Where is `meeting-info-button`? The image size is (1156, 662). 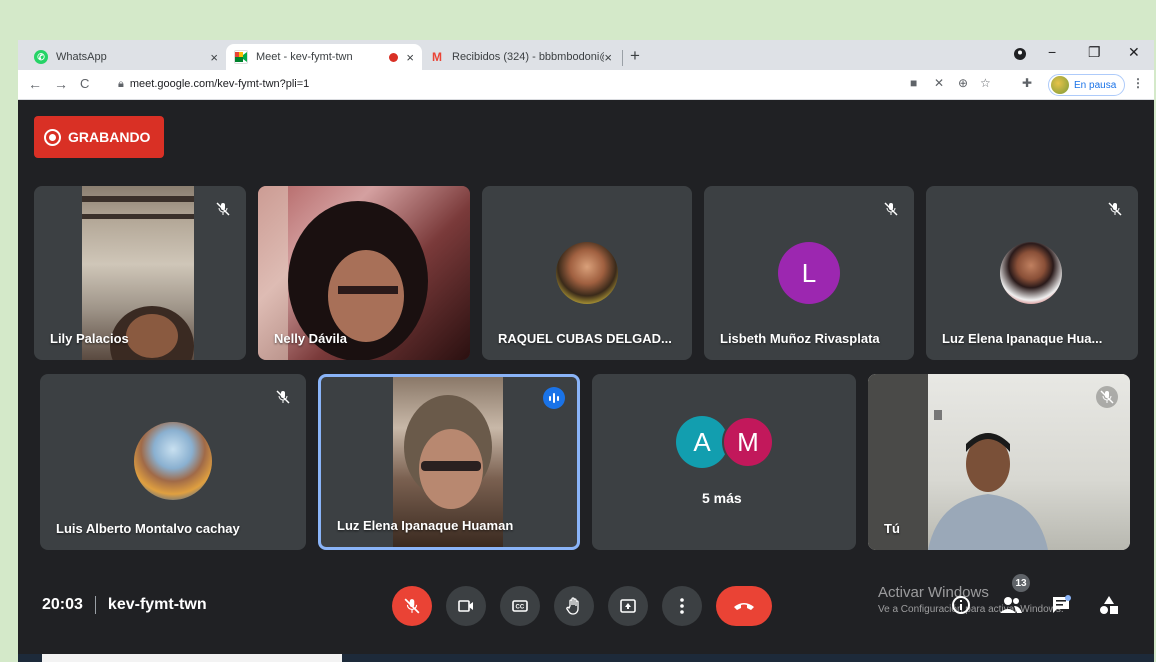
meeting-info-button is located at coordinates (961, 605).